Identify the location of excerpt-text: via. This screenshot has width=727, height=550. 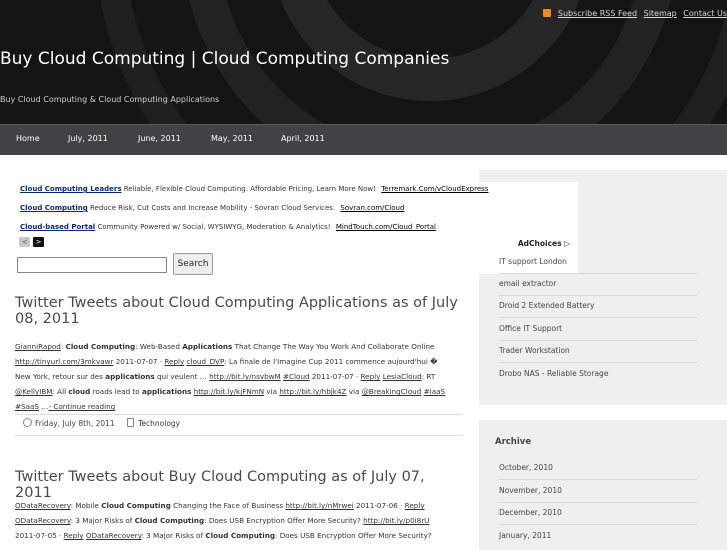
(272, 391).